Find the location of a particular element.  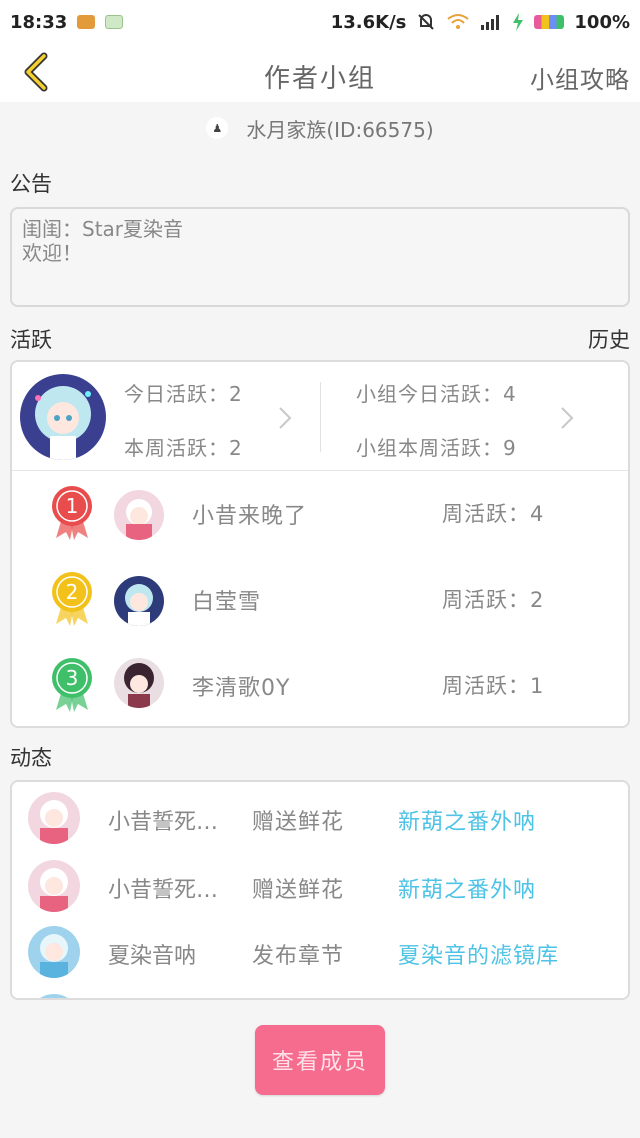

medal-icon: 3 is located at coordinates (72, 685).